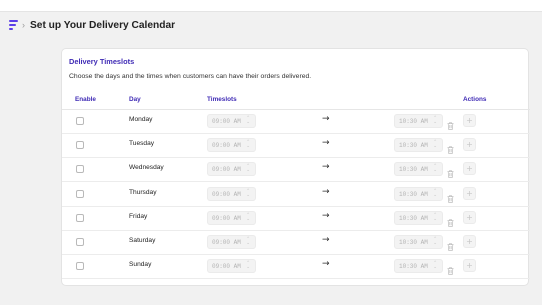 The image size is (542, 305). Describe the element at coordinates (138, 216) in the screenshot. I see `day-label: Friday` at that location.